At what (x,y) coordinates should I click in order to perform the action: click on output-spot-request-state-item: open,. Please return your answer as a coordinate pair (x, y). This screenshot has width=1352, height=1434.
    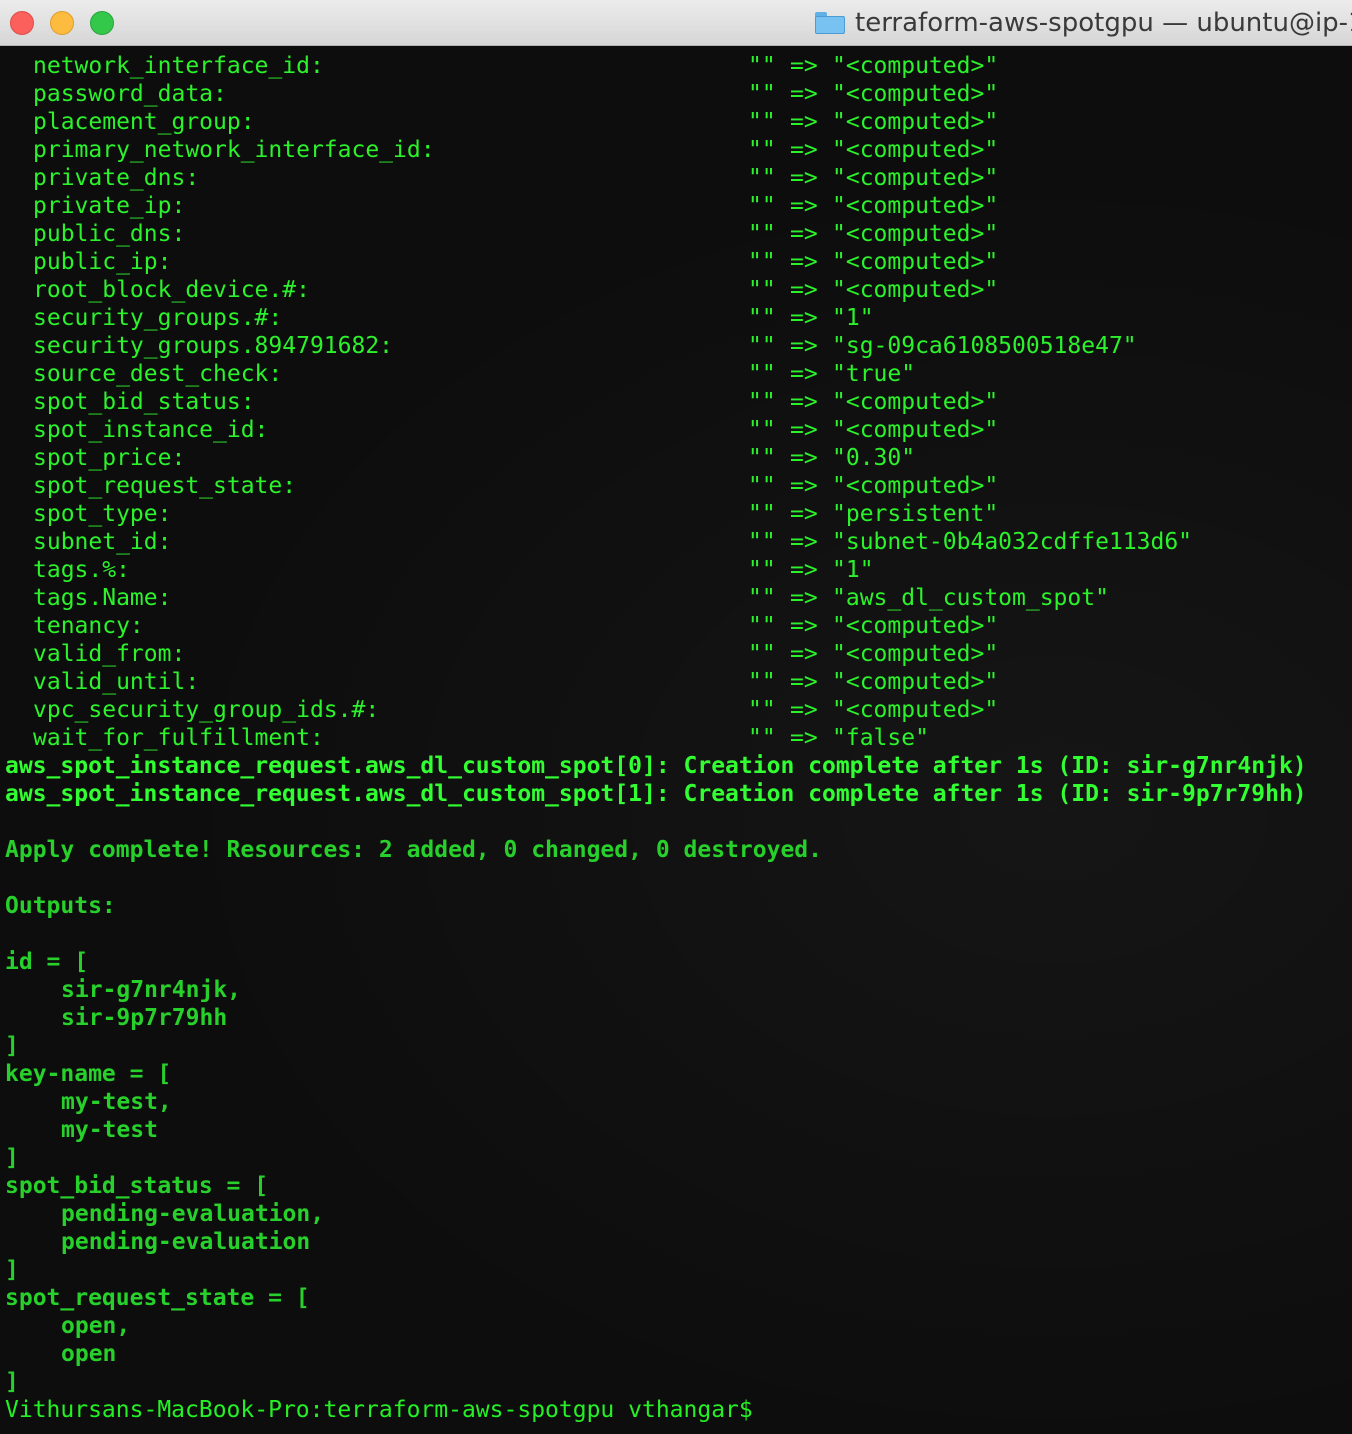
    Looking at the image, I should click on (96, 1326).